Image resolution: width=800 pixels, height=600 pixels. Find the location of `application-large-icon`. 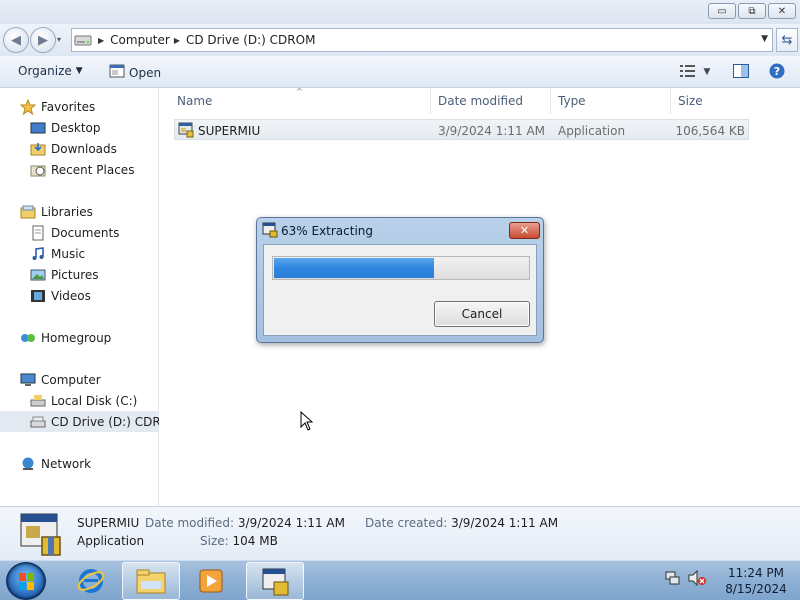

application-large-icon is located at coordinates (41, 535).